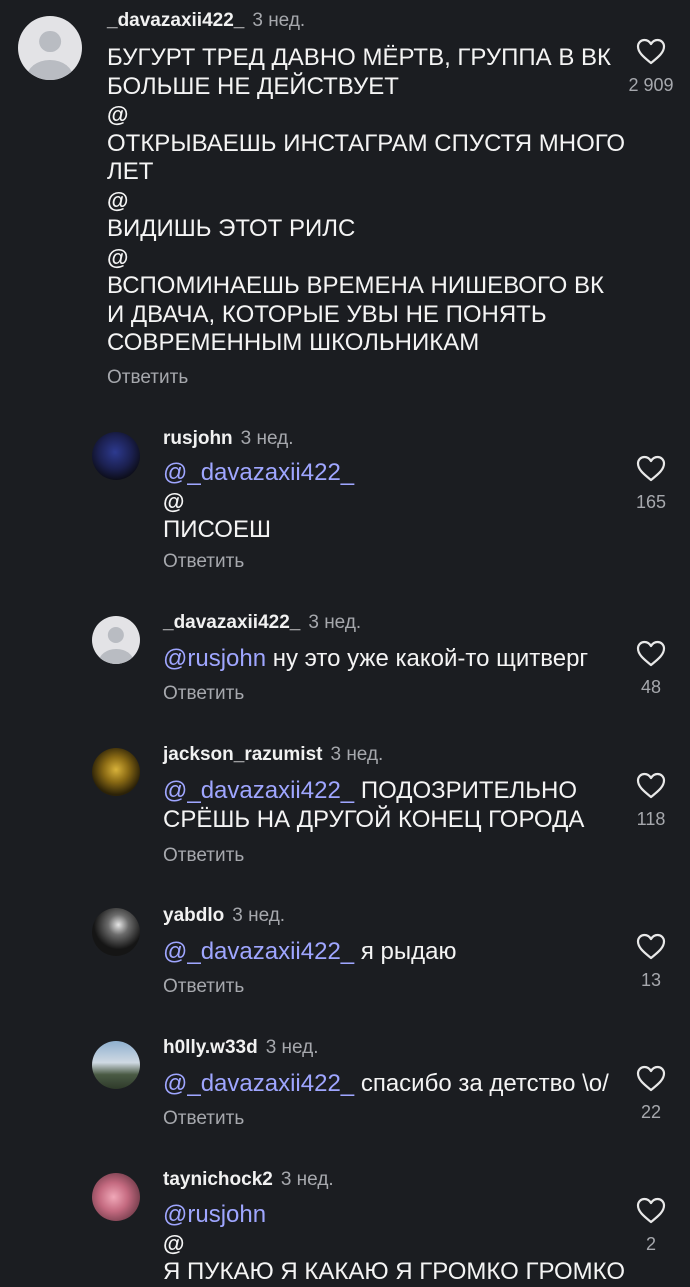 Image resolution: width=690 pixels, height=1287 pixels. I want to click on username-link: rusjohn, so click(198, 438).